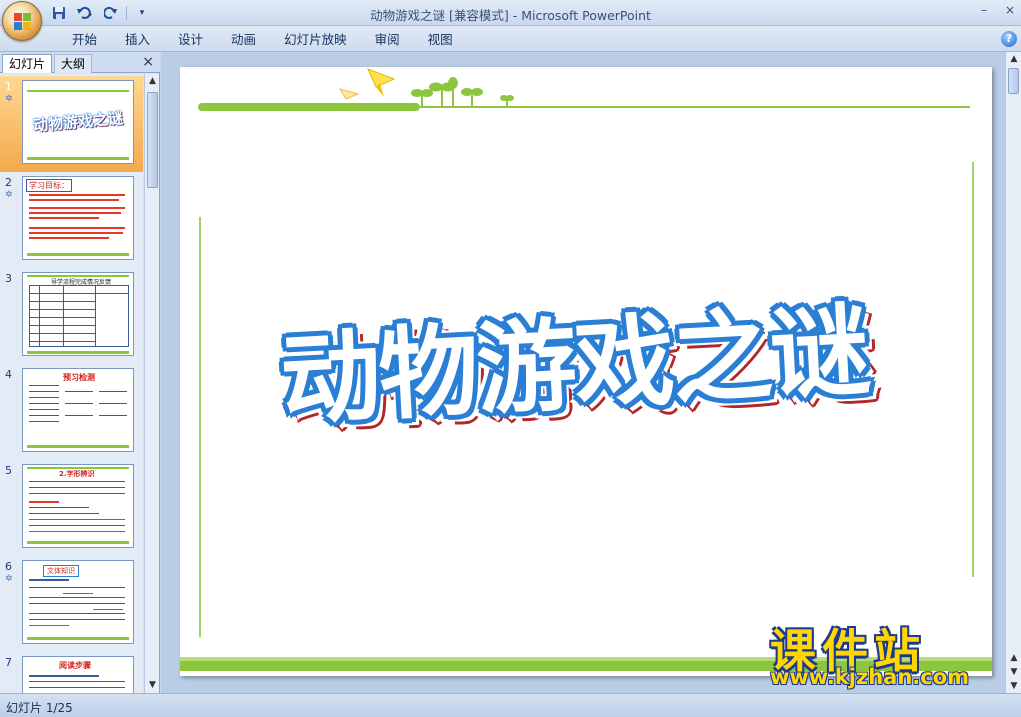  I want to click on slide-number: 7, so click(8, 662).